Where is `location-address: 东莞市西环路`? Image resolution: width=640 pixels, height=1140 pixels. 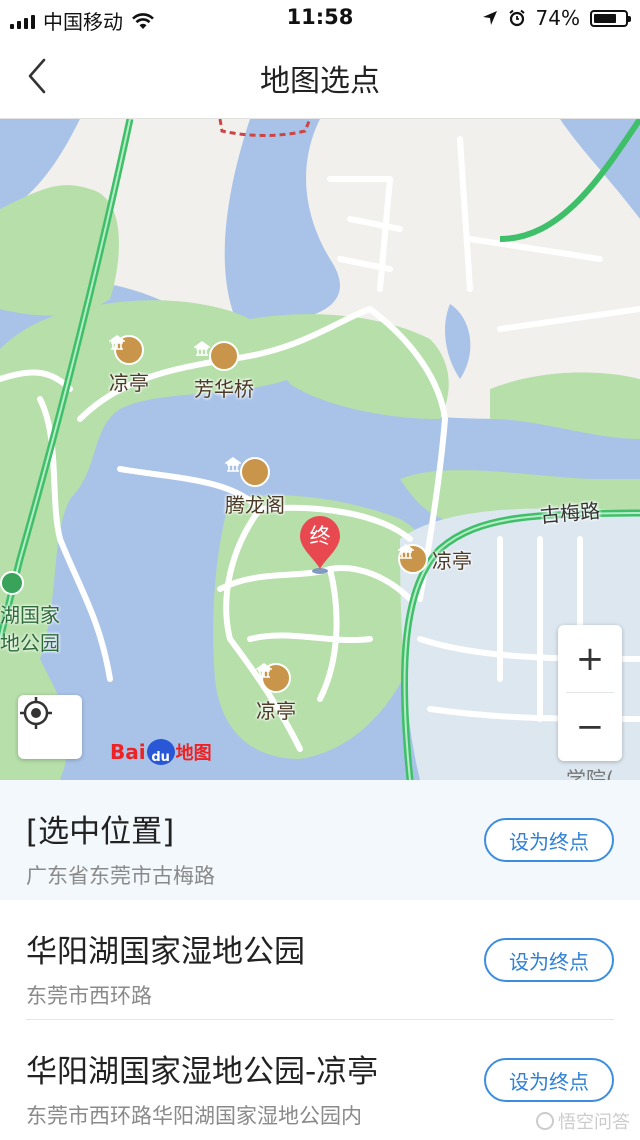
location-address: 东莞市西环路 is located at coordinates (89, 996).